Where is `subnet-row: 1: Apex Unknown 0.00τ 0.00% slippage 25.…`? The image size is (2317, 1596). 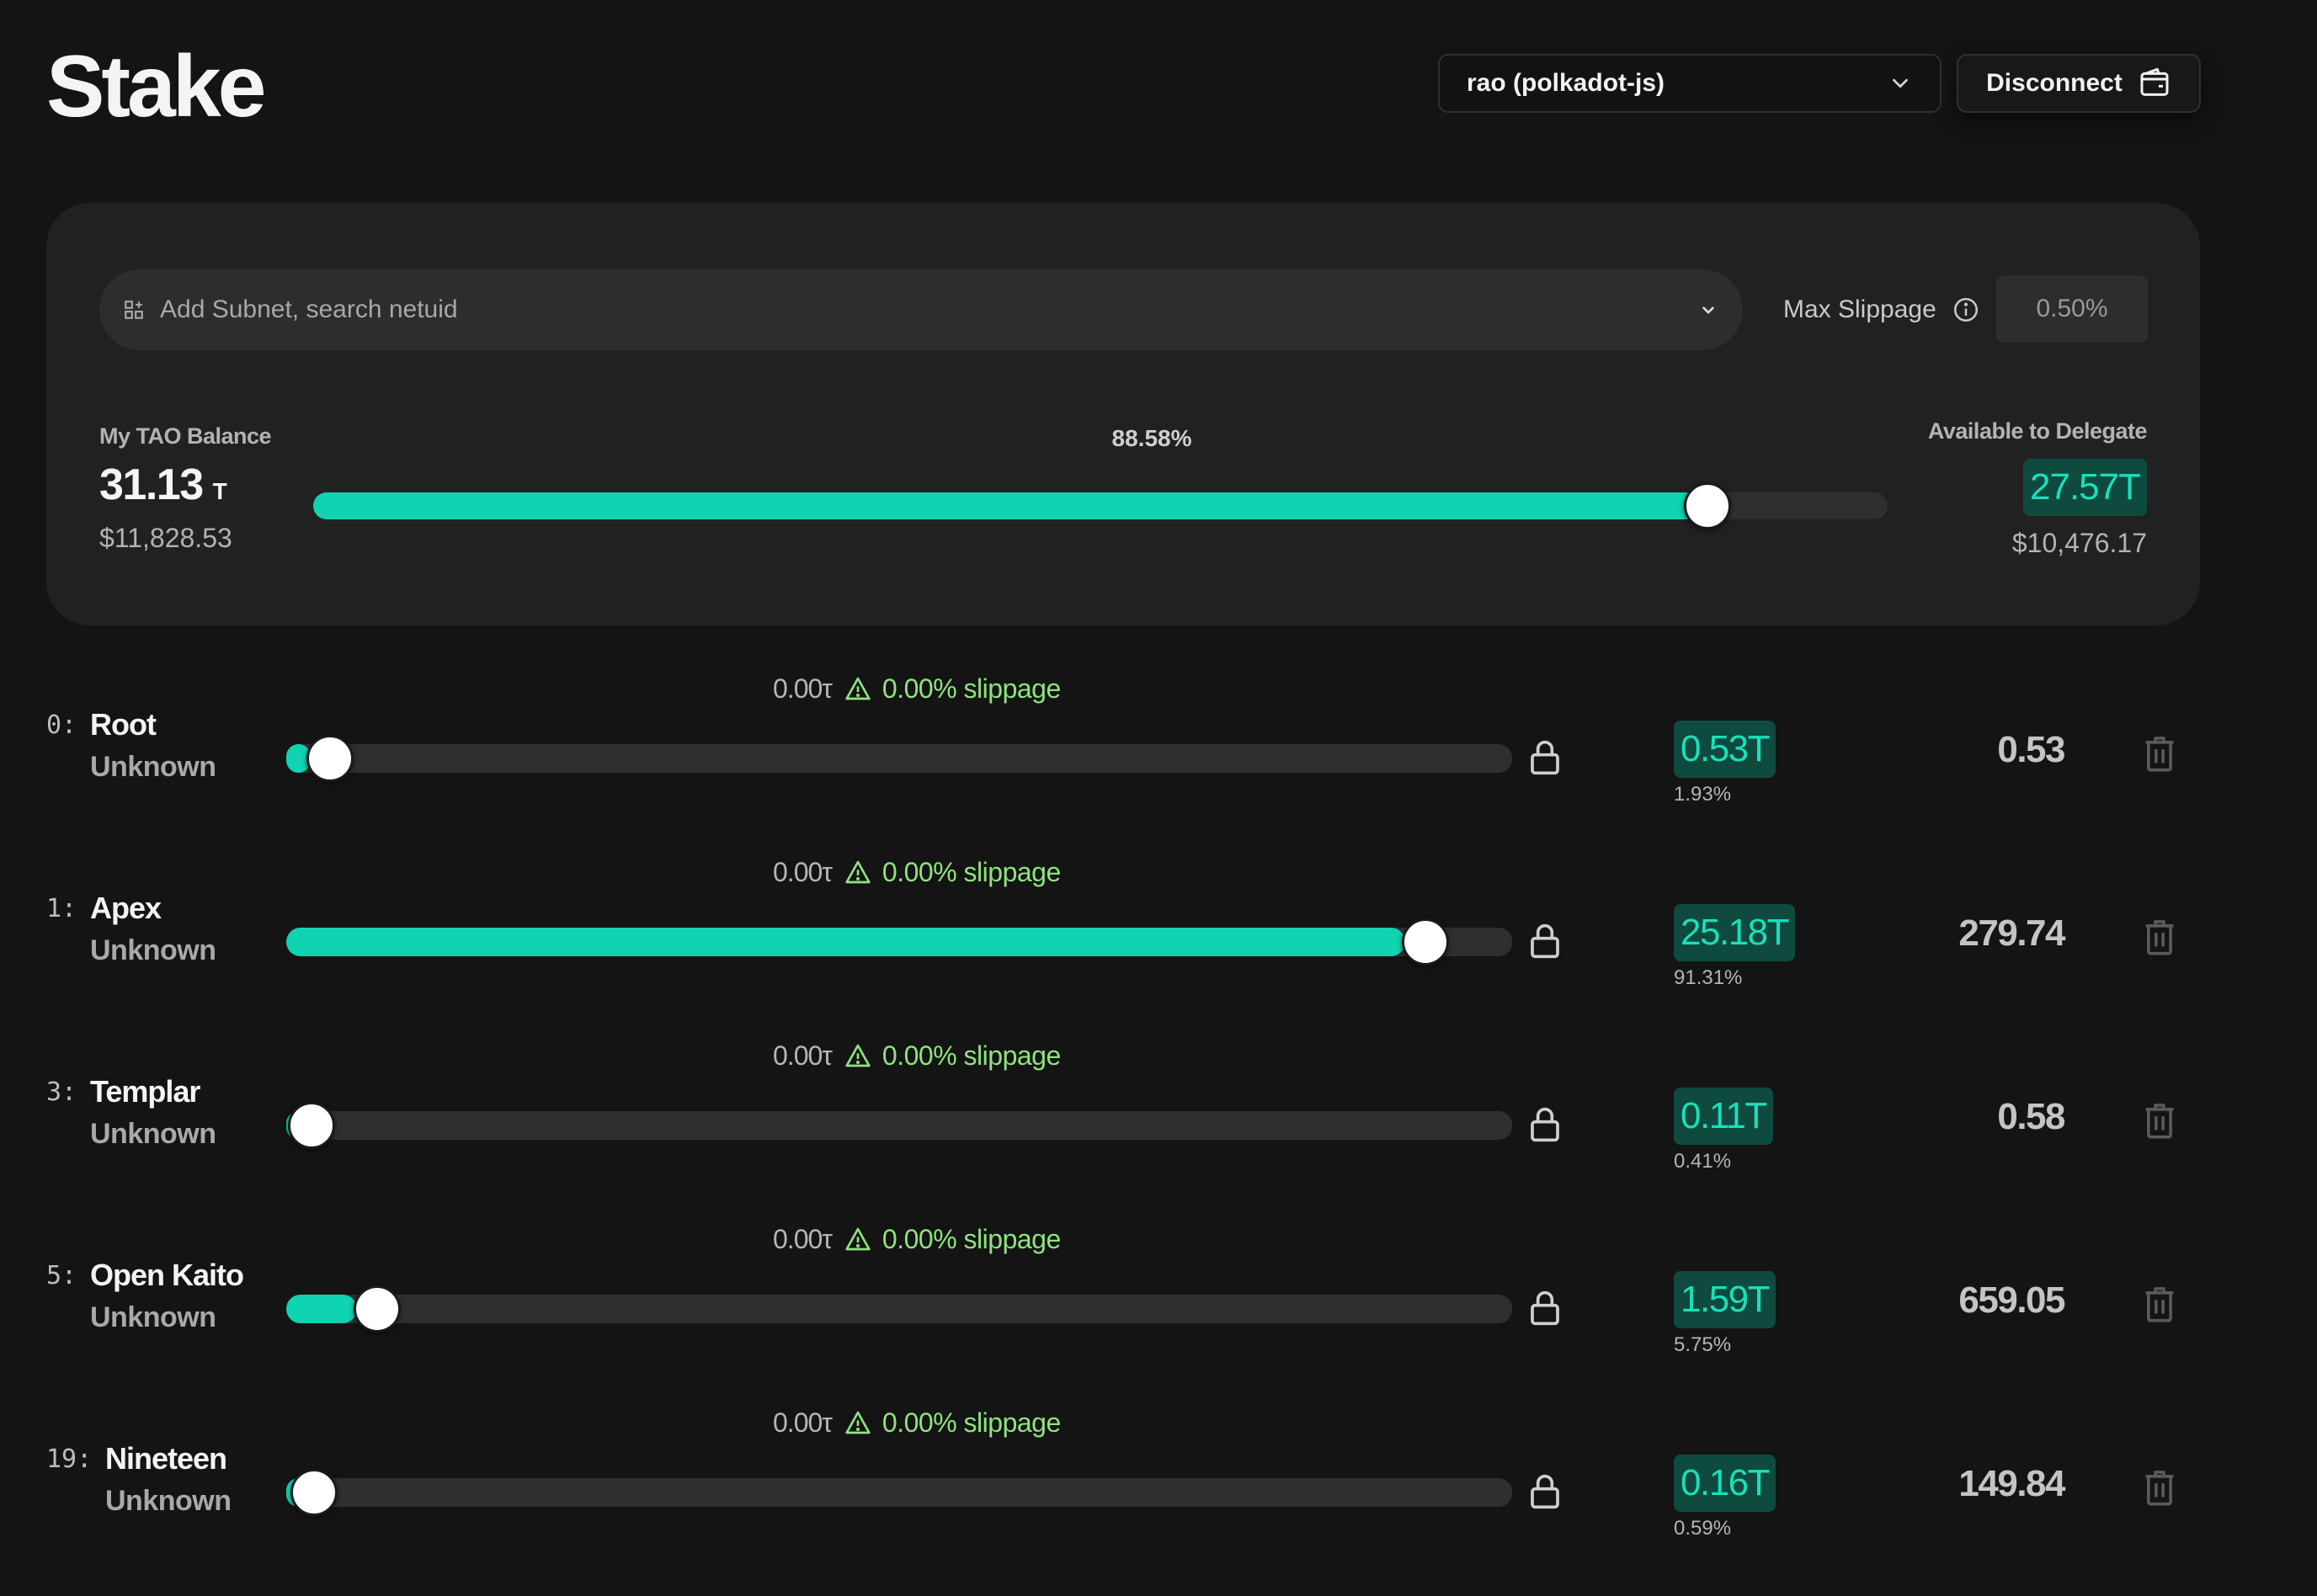 subnet-row: 1: Apex Unknown 0.00τ 0.00% slippage 25.… is located at coordinates (1158, 938).